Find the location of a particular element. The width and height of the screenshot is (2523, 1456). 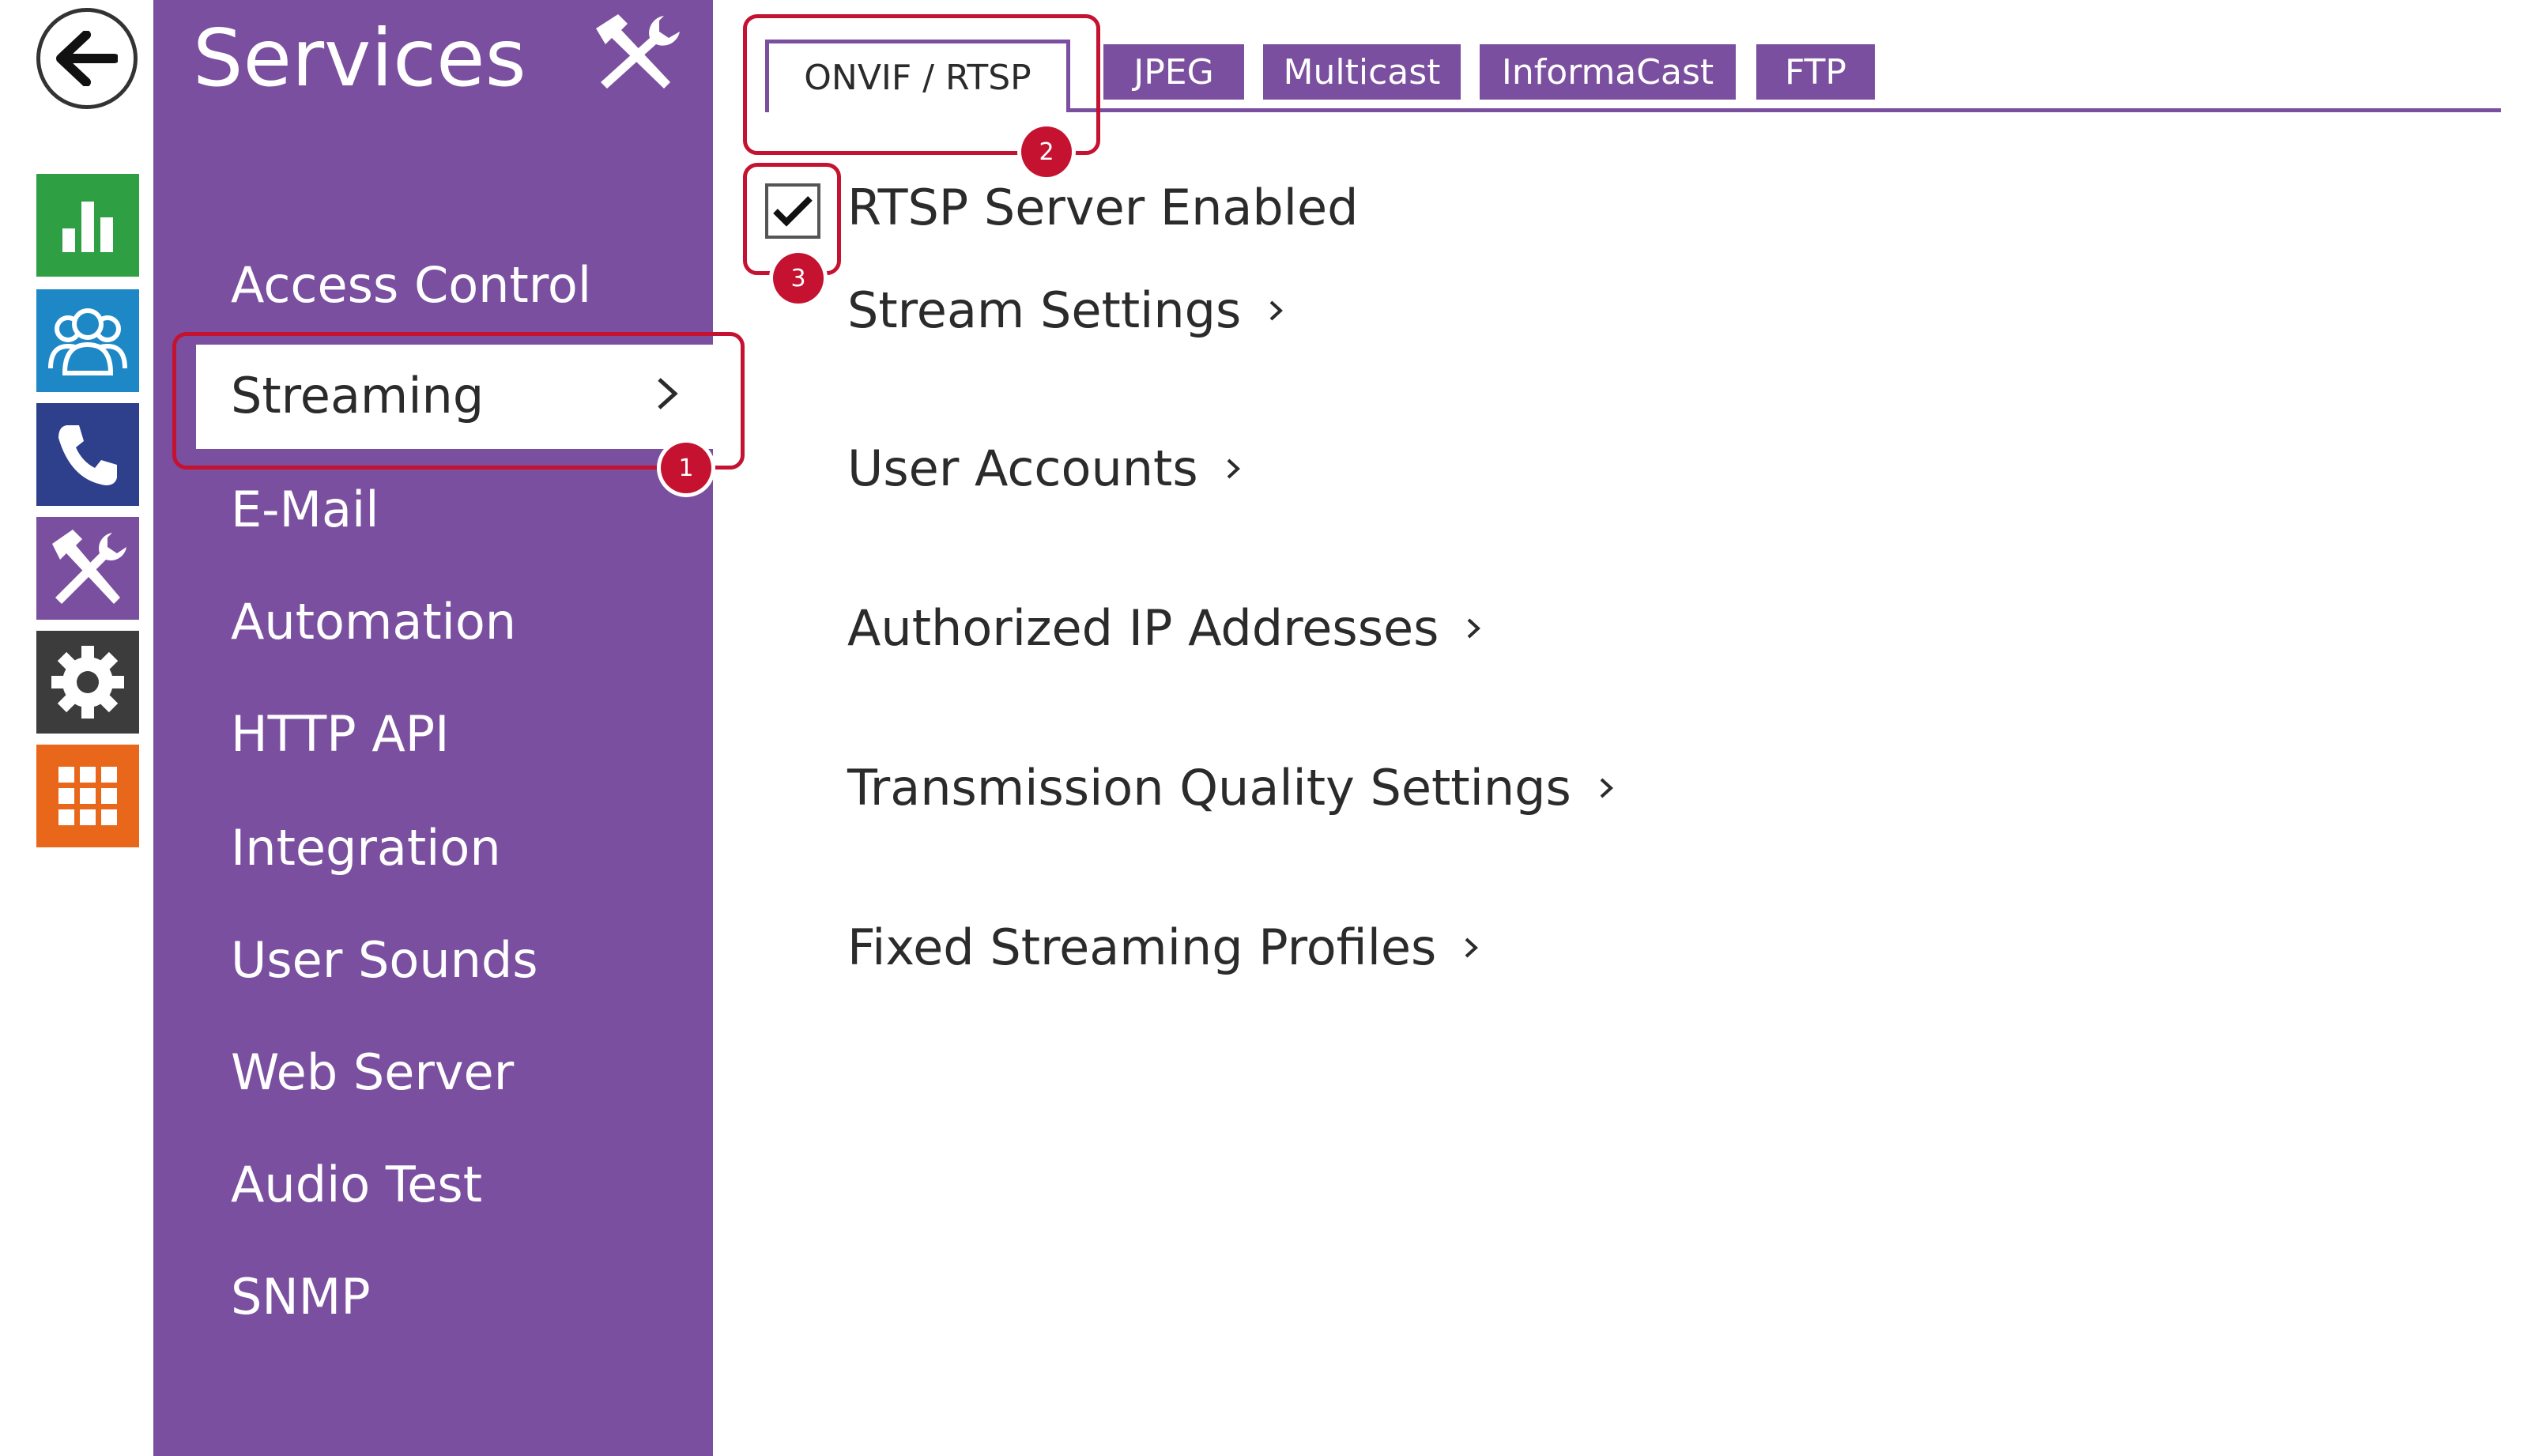

settings-tile is located at coordinates (87, 682).